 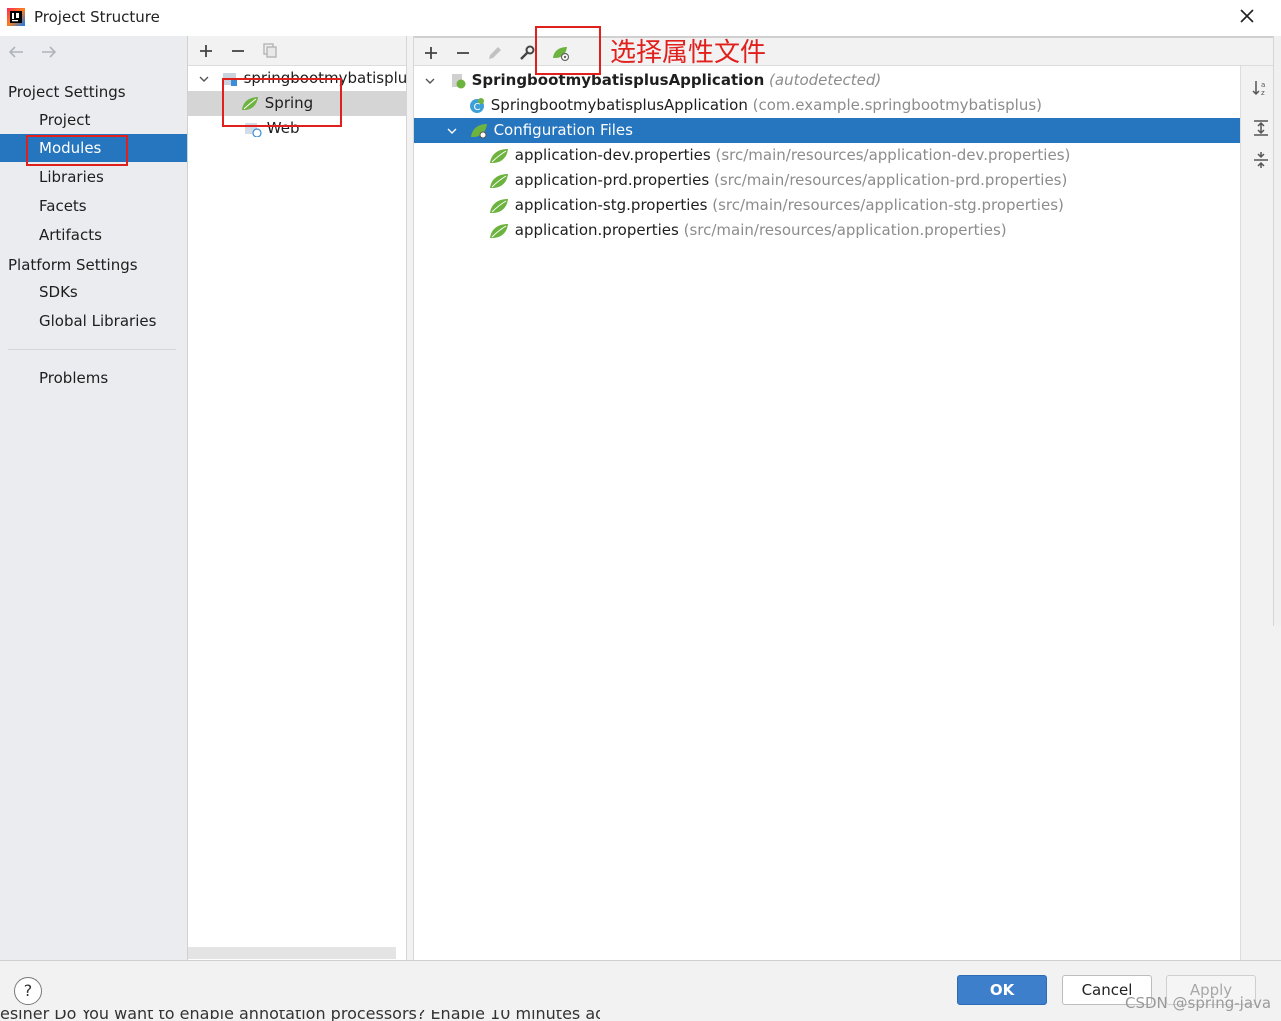 What do you see at coordinates (67, 92) in the screenshot?
I see `nav-project-settings-header: Project Settings` at bounding box center [67, 92].